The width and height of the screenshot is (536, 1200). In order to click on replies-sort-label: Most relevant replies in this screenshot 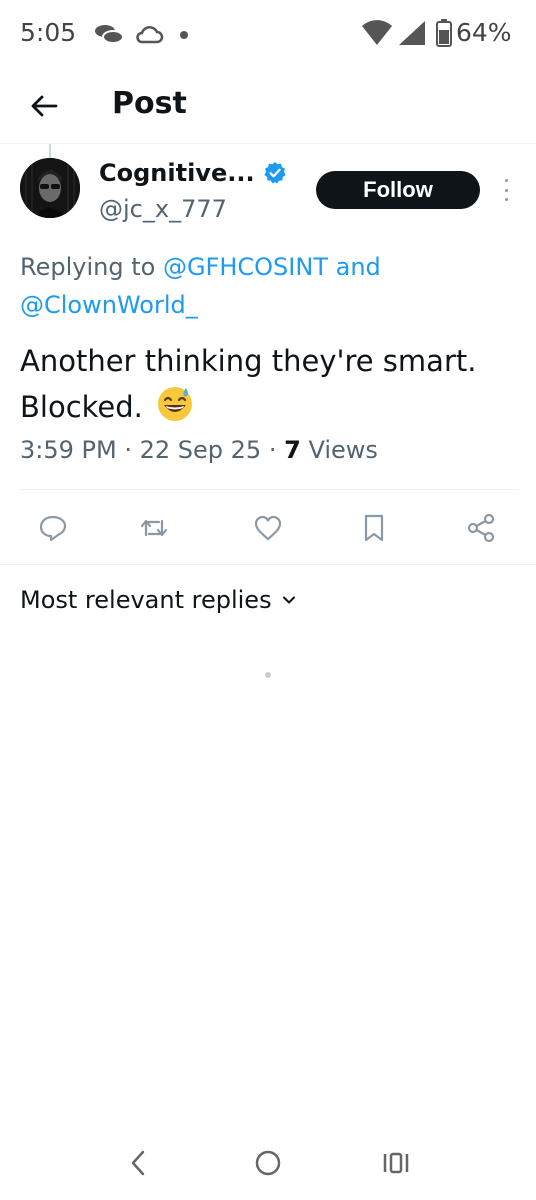, I will do `click(146, 600)`.